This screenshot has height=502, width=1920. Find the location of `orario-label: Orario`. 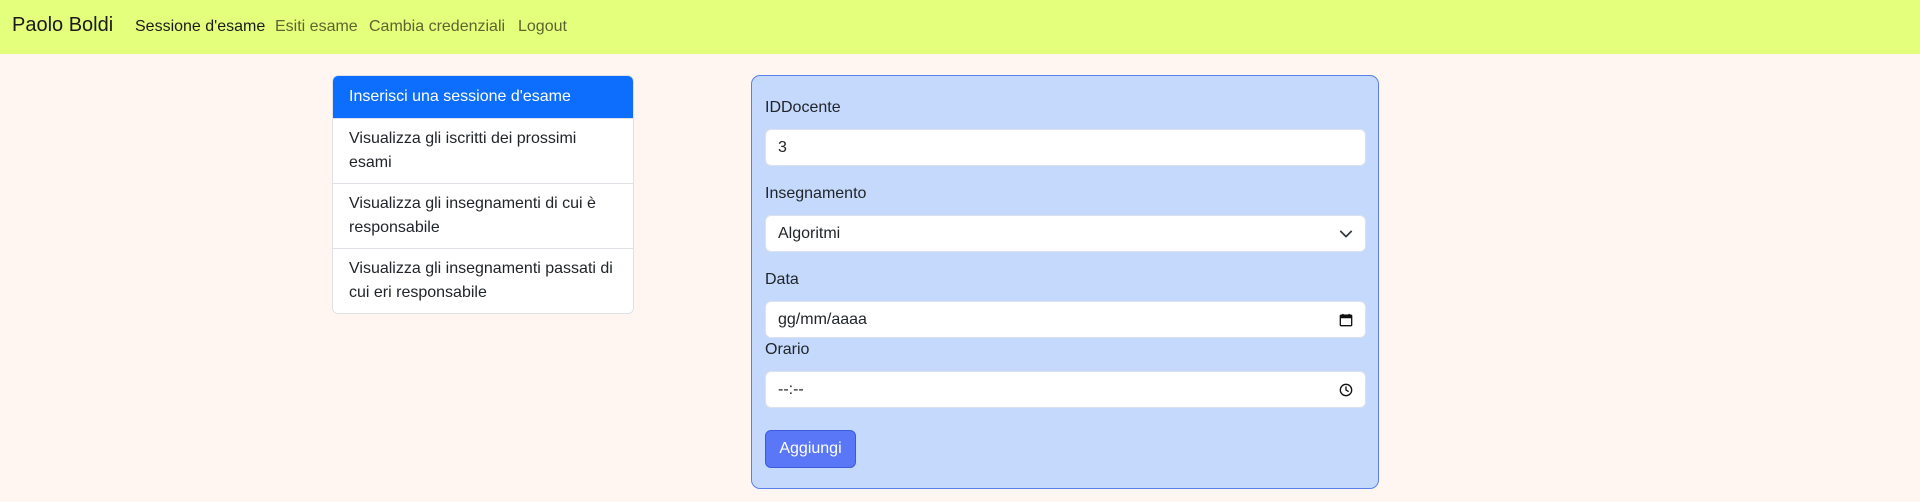

orario-label: Orario is located at coordinates (787, 349).